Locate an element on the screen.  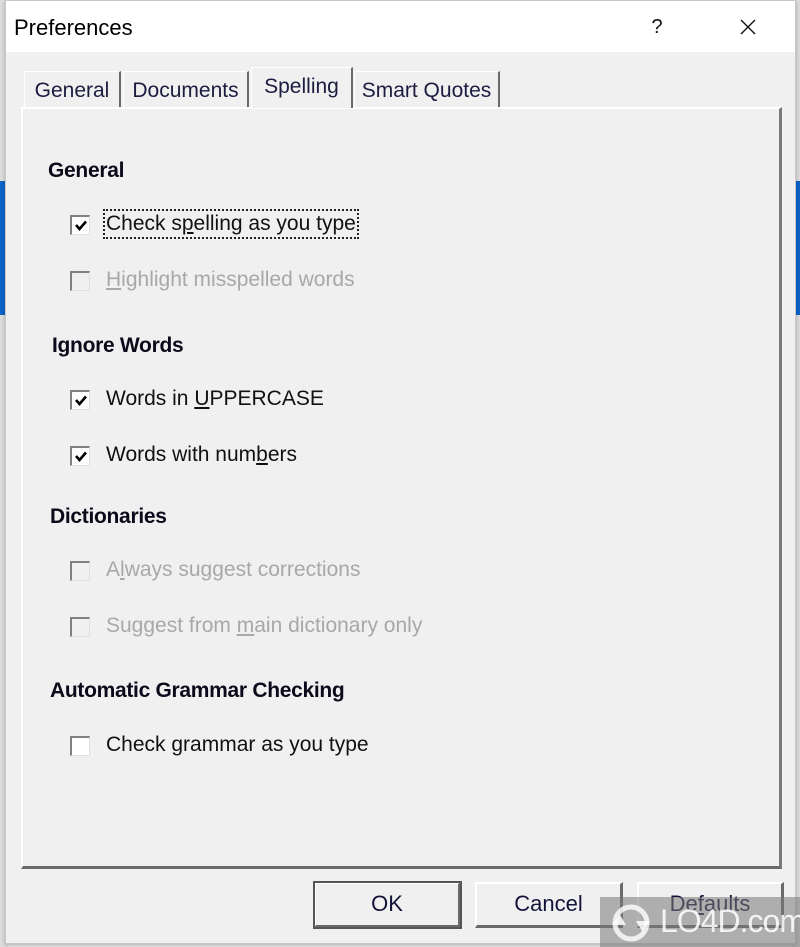
tab-spelling: Spelling is located at coordinates (302, 87).